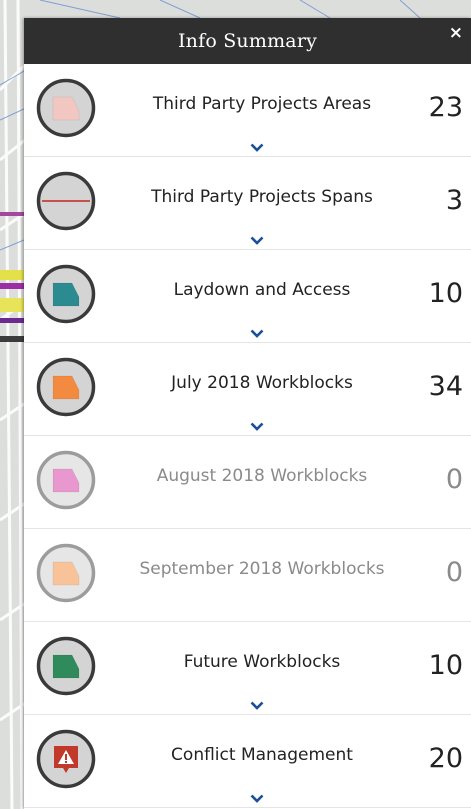 The width and height of the screenshot is (471, 809). What do you see at coordinates (66, 480) in the screenshot?
I see `polygon-magenta-icon` at bounding box center [66, 480].